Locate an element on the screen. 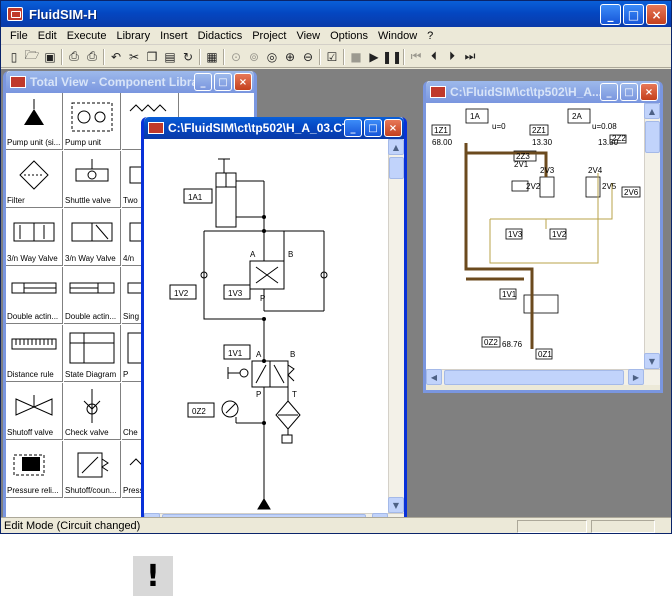  overview-value-pressure-1: 68.00 is located at coordinates (442, 142).